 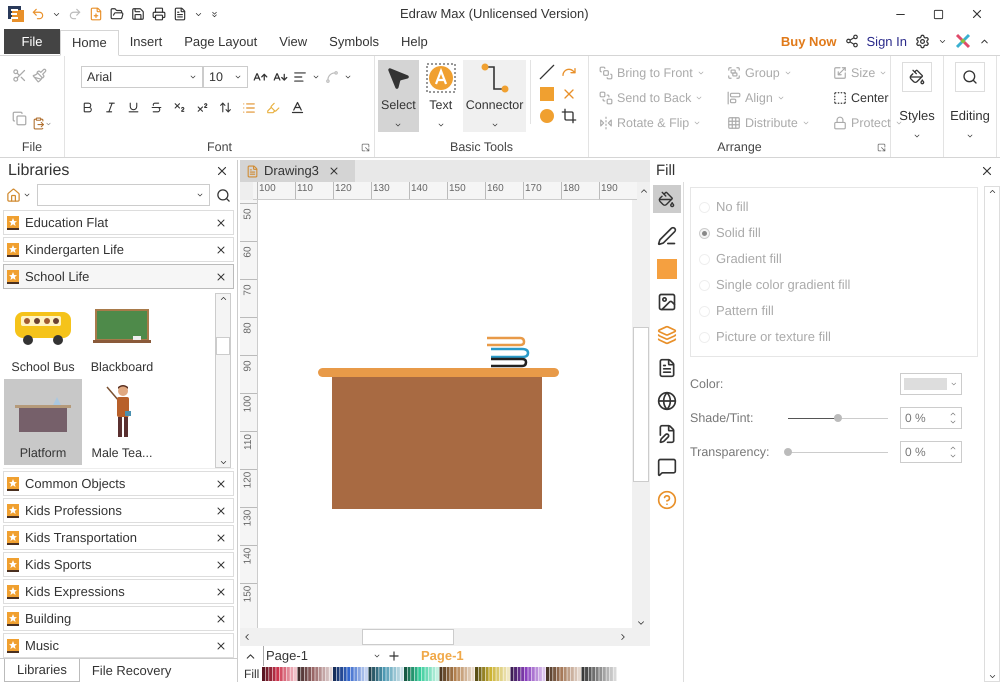 What do you see at coordinates (117, 14) in the screenshot?
I see `folder-icon` at bounding box center [117, 14].